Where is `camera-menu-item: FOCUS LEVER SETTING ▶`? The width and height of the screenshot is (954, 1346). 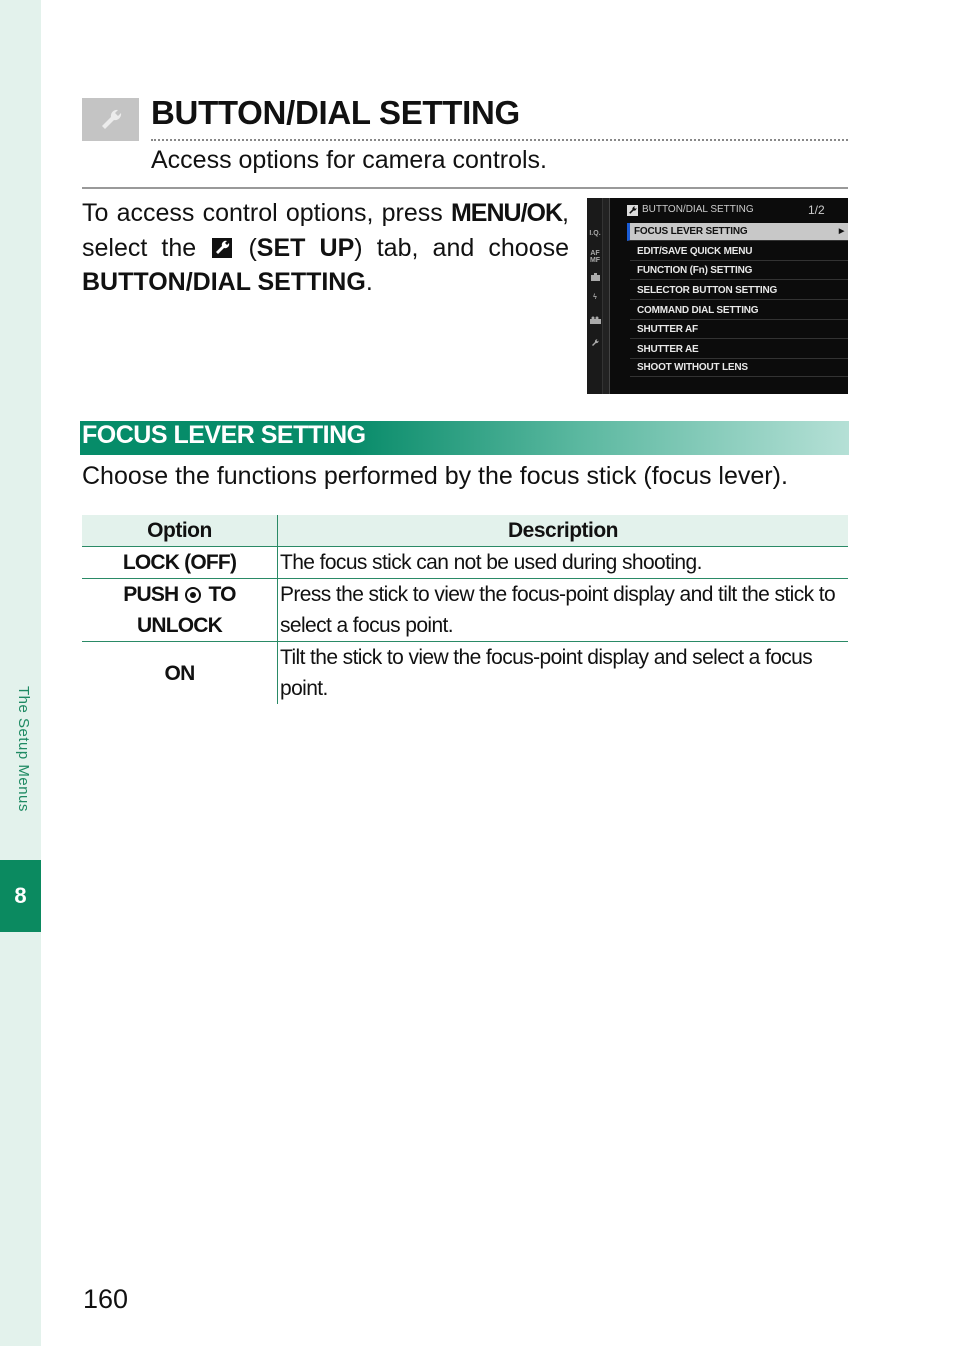
camera-menu-item: FOCUS LEVER SETTING ▶ is located at coordinates (737, 232).